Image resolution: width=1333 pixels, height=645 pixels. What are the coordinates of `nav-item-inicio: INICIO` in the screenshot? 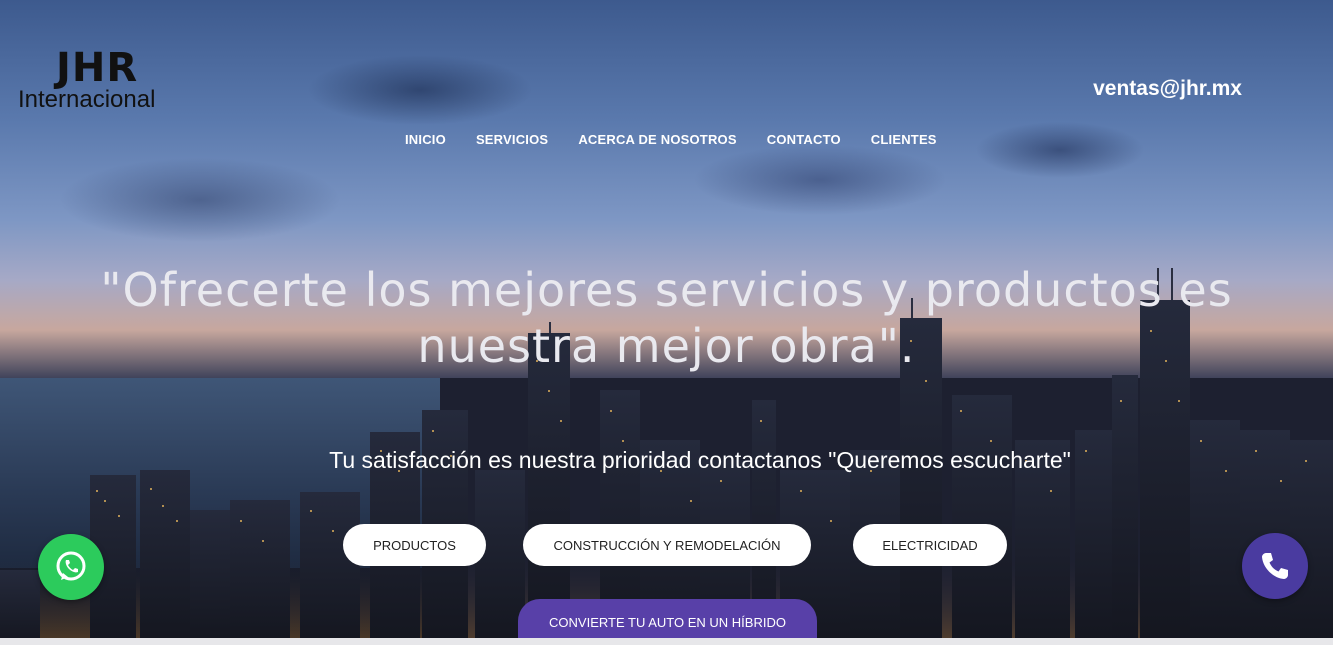 It's located at (425, 139).